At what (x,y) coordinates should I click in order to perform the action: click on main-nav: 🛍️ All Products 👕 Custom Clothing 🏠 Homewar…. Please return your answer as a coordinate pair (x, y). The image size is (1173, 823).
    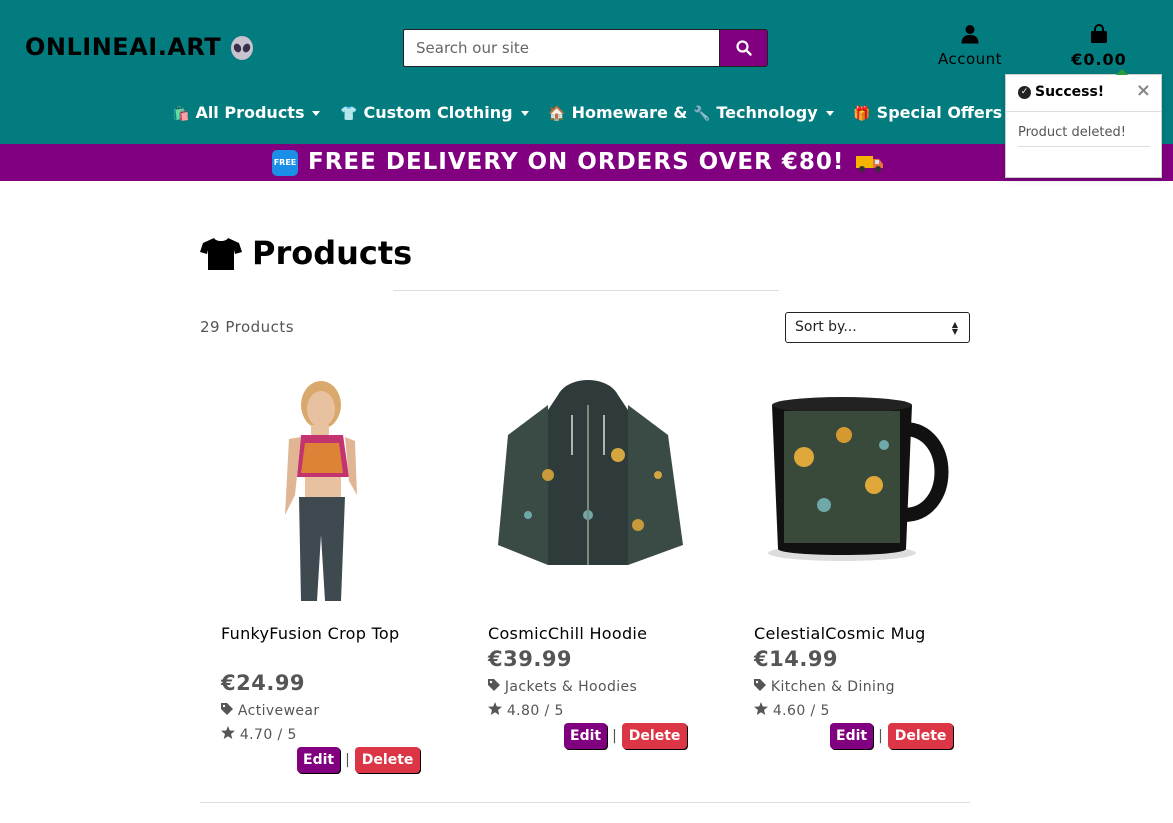
    Looking at the image, I should click on (594, 112).